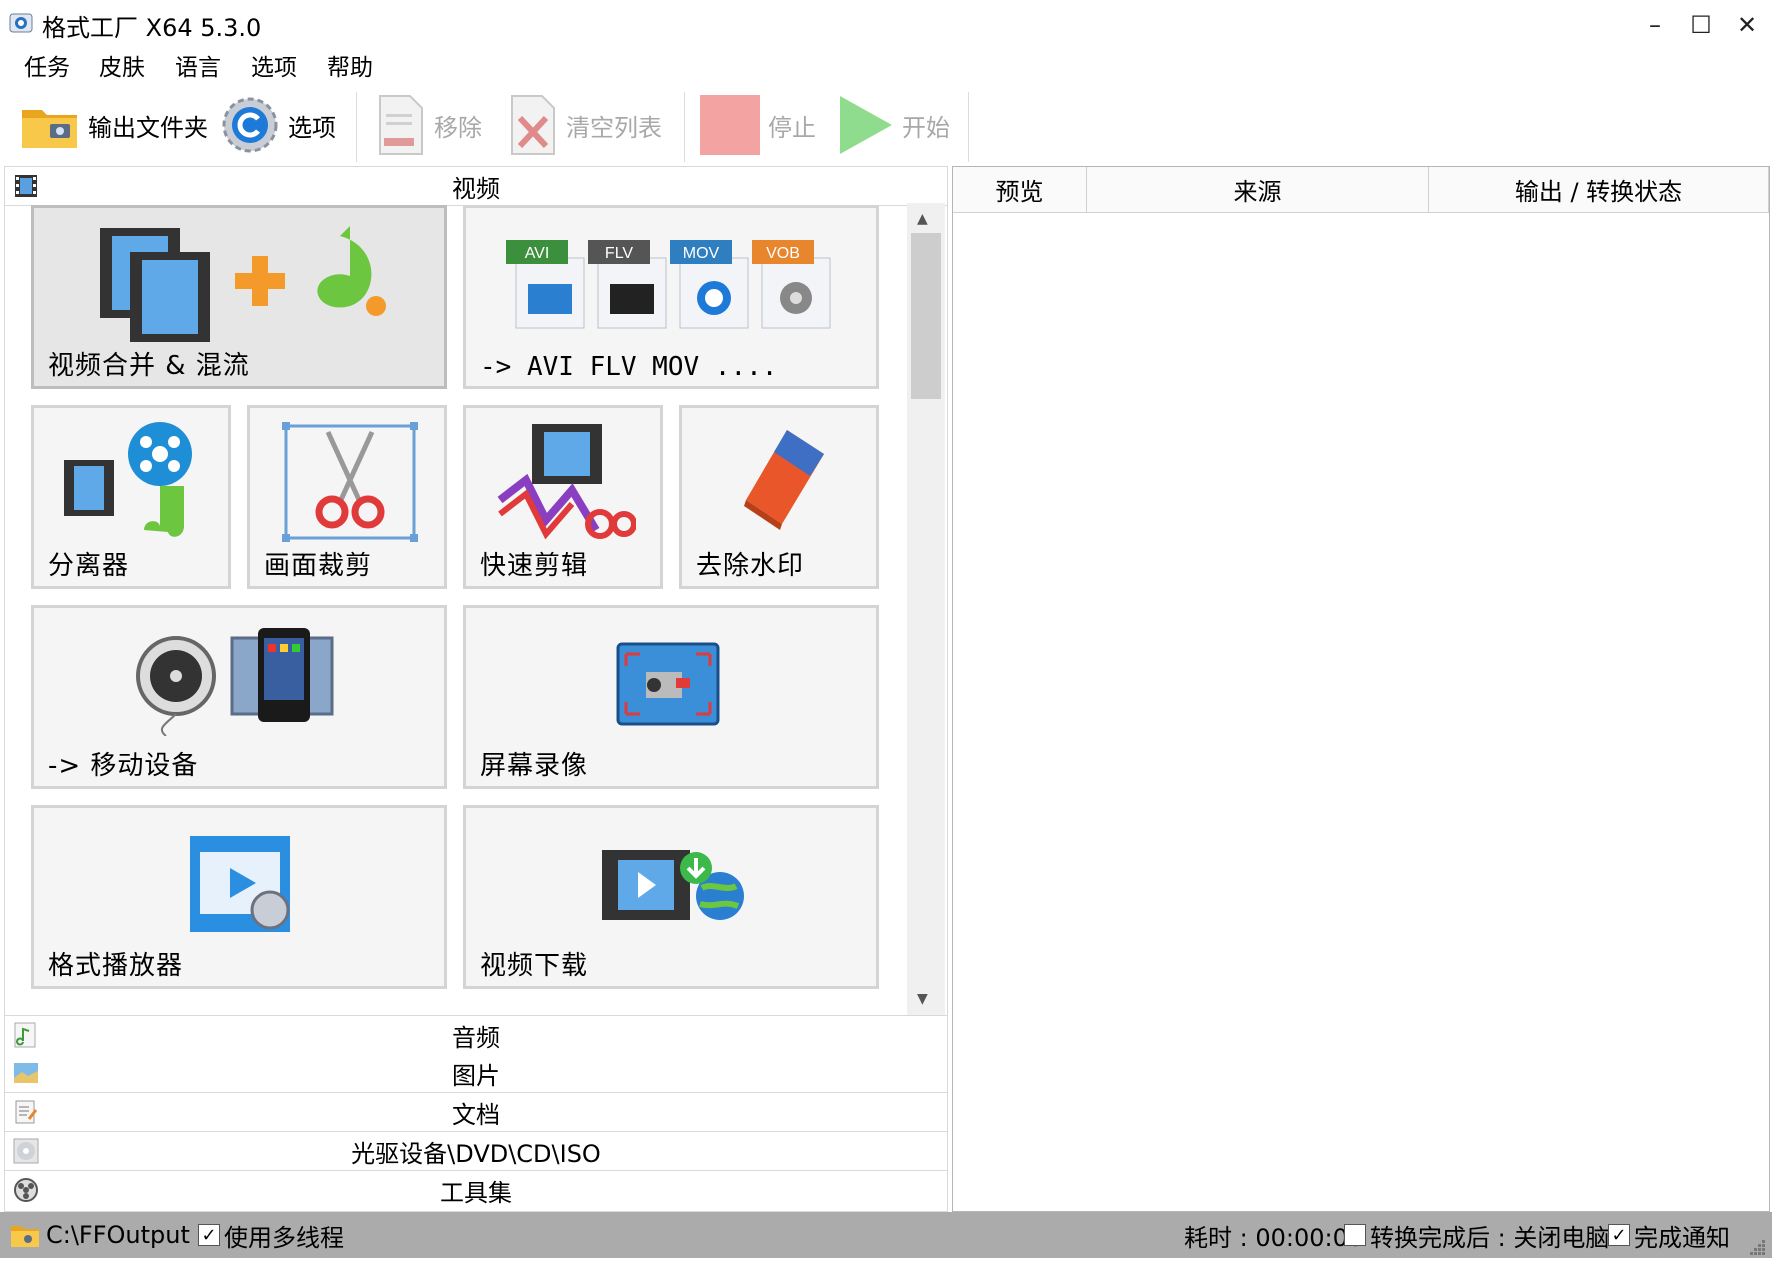 The image size is (1772, 1262). Describe the element at coordinates (926, 609) in the screenshot. I see `tiles-scrollbar: ▲ ▼` at that location.